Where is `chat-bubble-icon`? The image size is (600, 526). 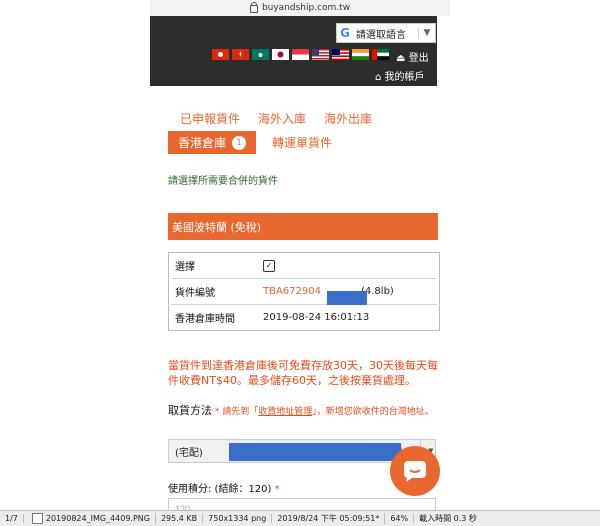 chat-bubble-icon is located at coordinates (415, 471).